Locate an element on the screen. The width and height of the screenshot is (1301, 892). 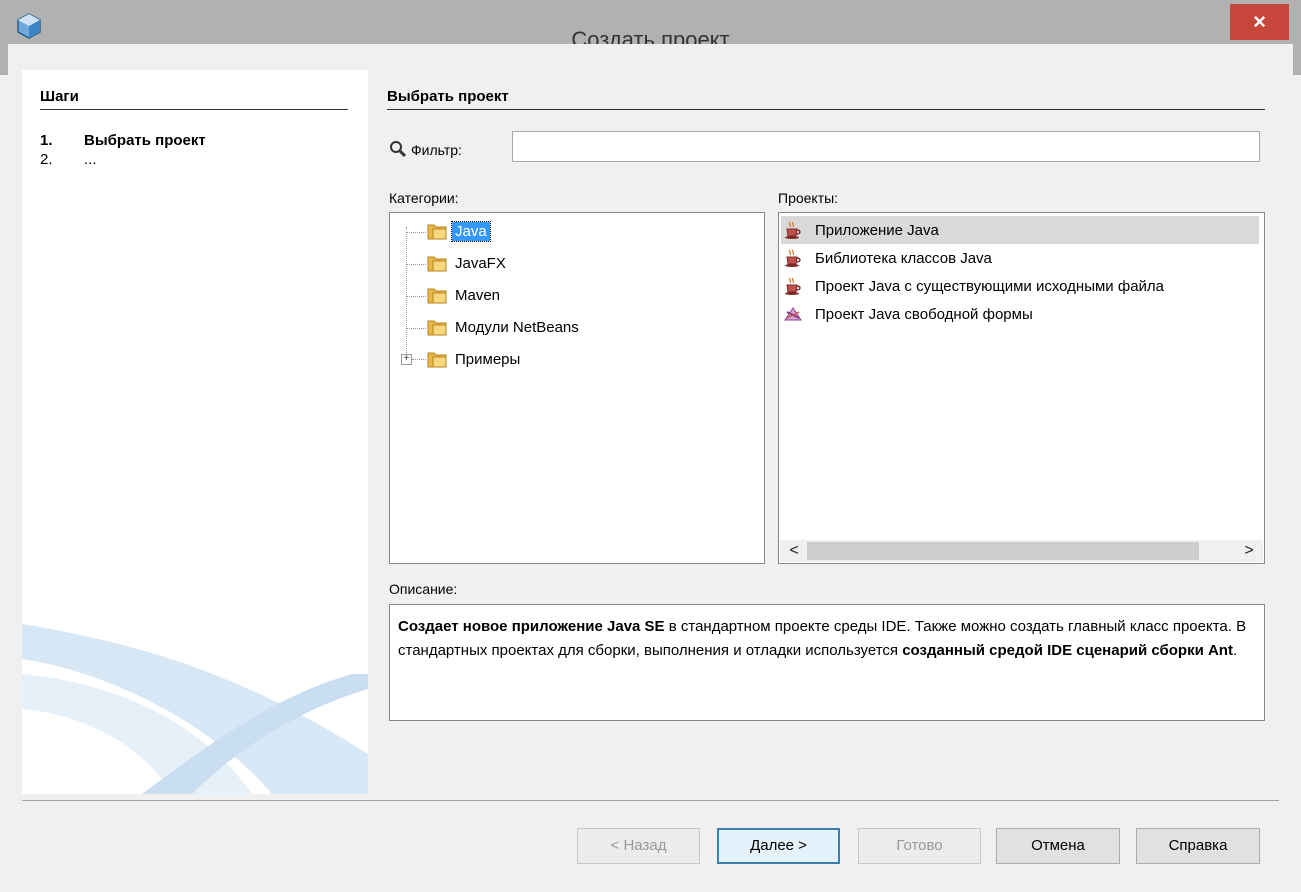
content-header: Выбрать проект is located at coordinates (826, 99).